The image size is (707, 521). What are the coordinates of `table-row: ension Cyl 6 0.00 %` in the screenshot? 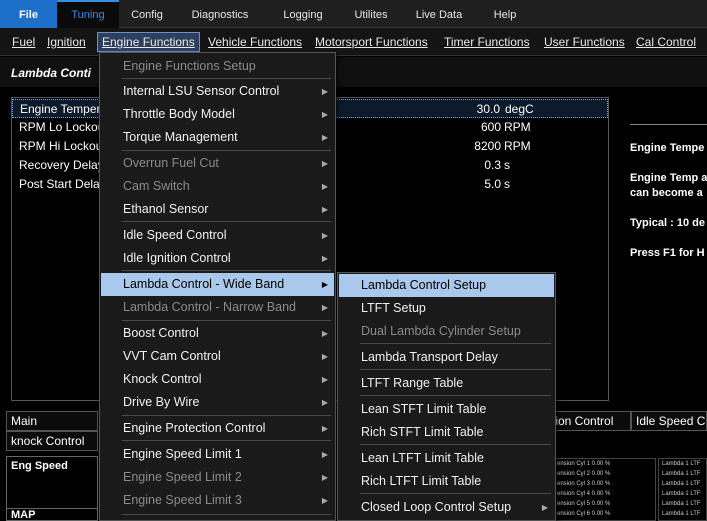 It's located at (584, 514).